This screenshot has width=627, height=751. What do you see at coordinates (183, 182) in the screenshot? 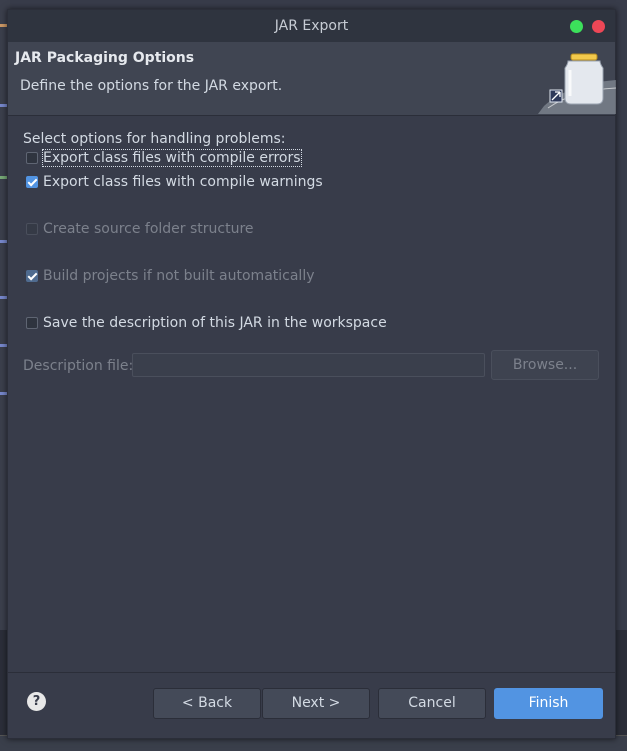
I see `checkbox-label: Export class files with compile warnings` at bounding box center [183, 182].